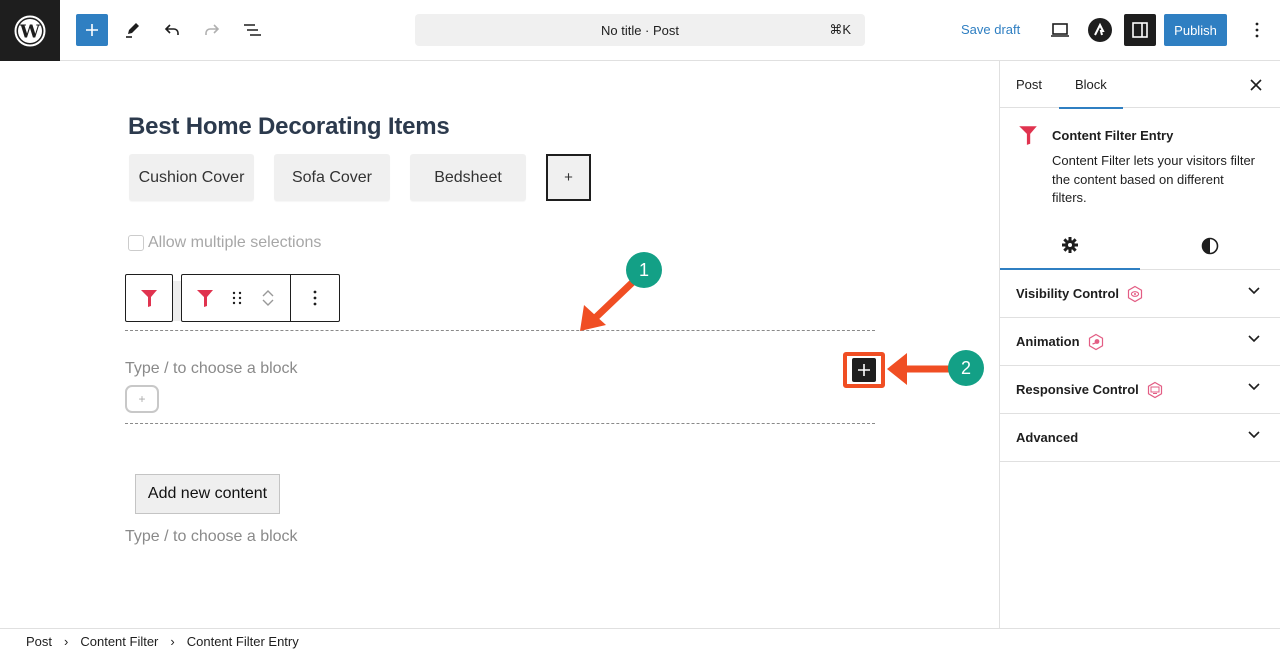 The image size is (1280, 653). I want to click on block-options-button, so click(315, 298).